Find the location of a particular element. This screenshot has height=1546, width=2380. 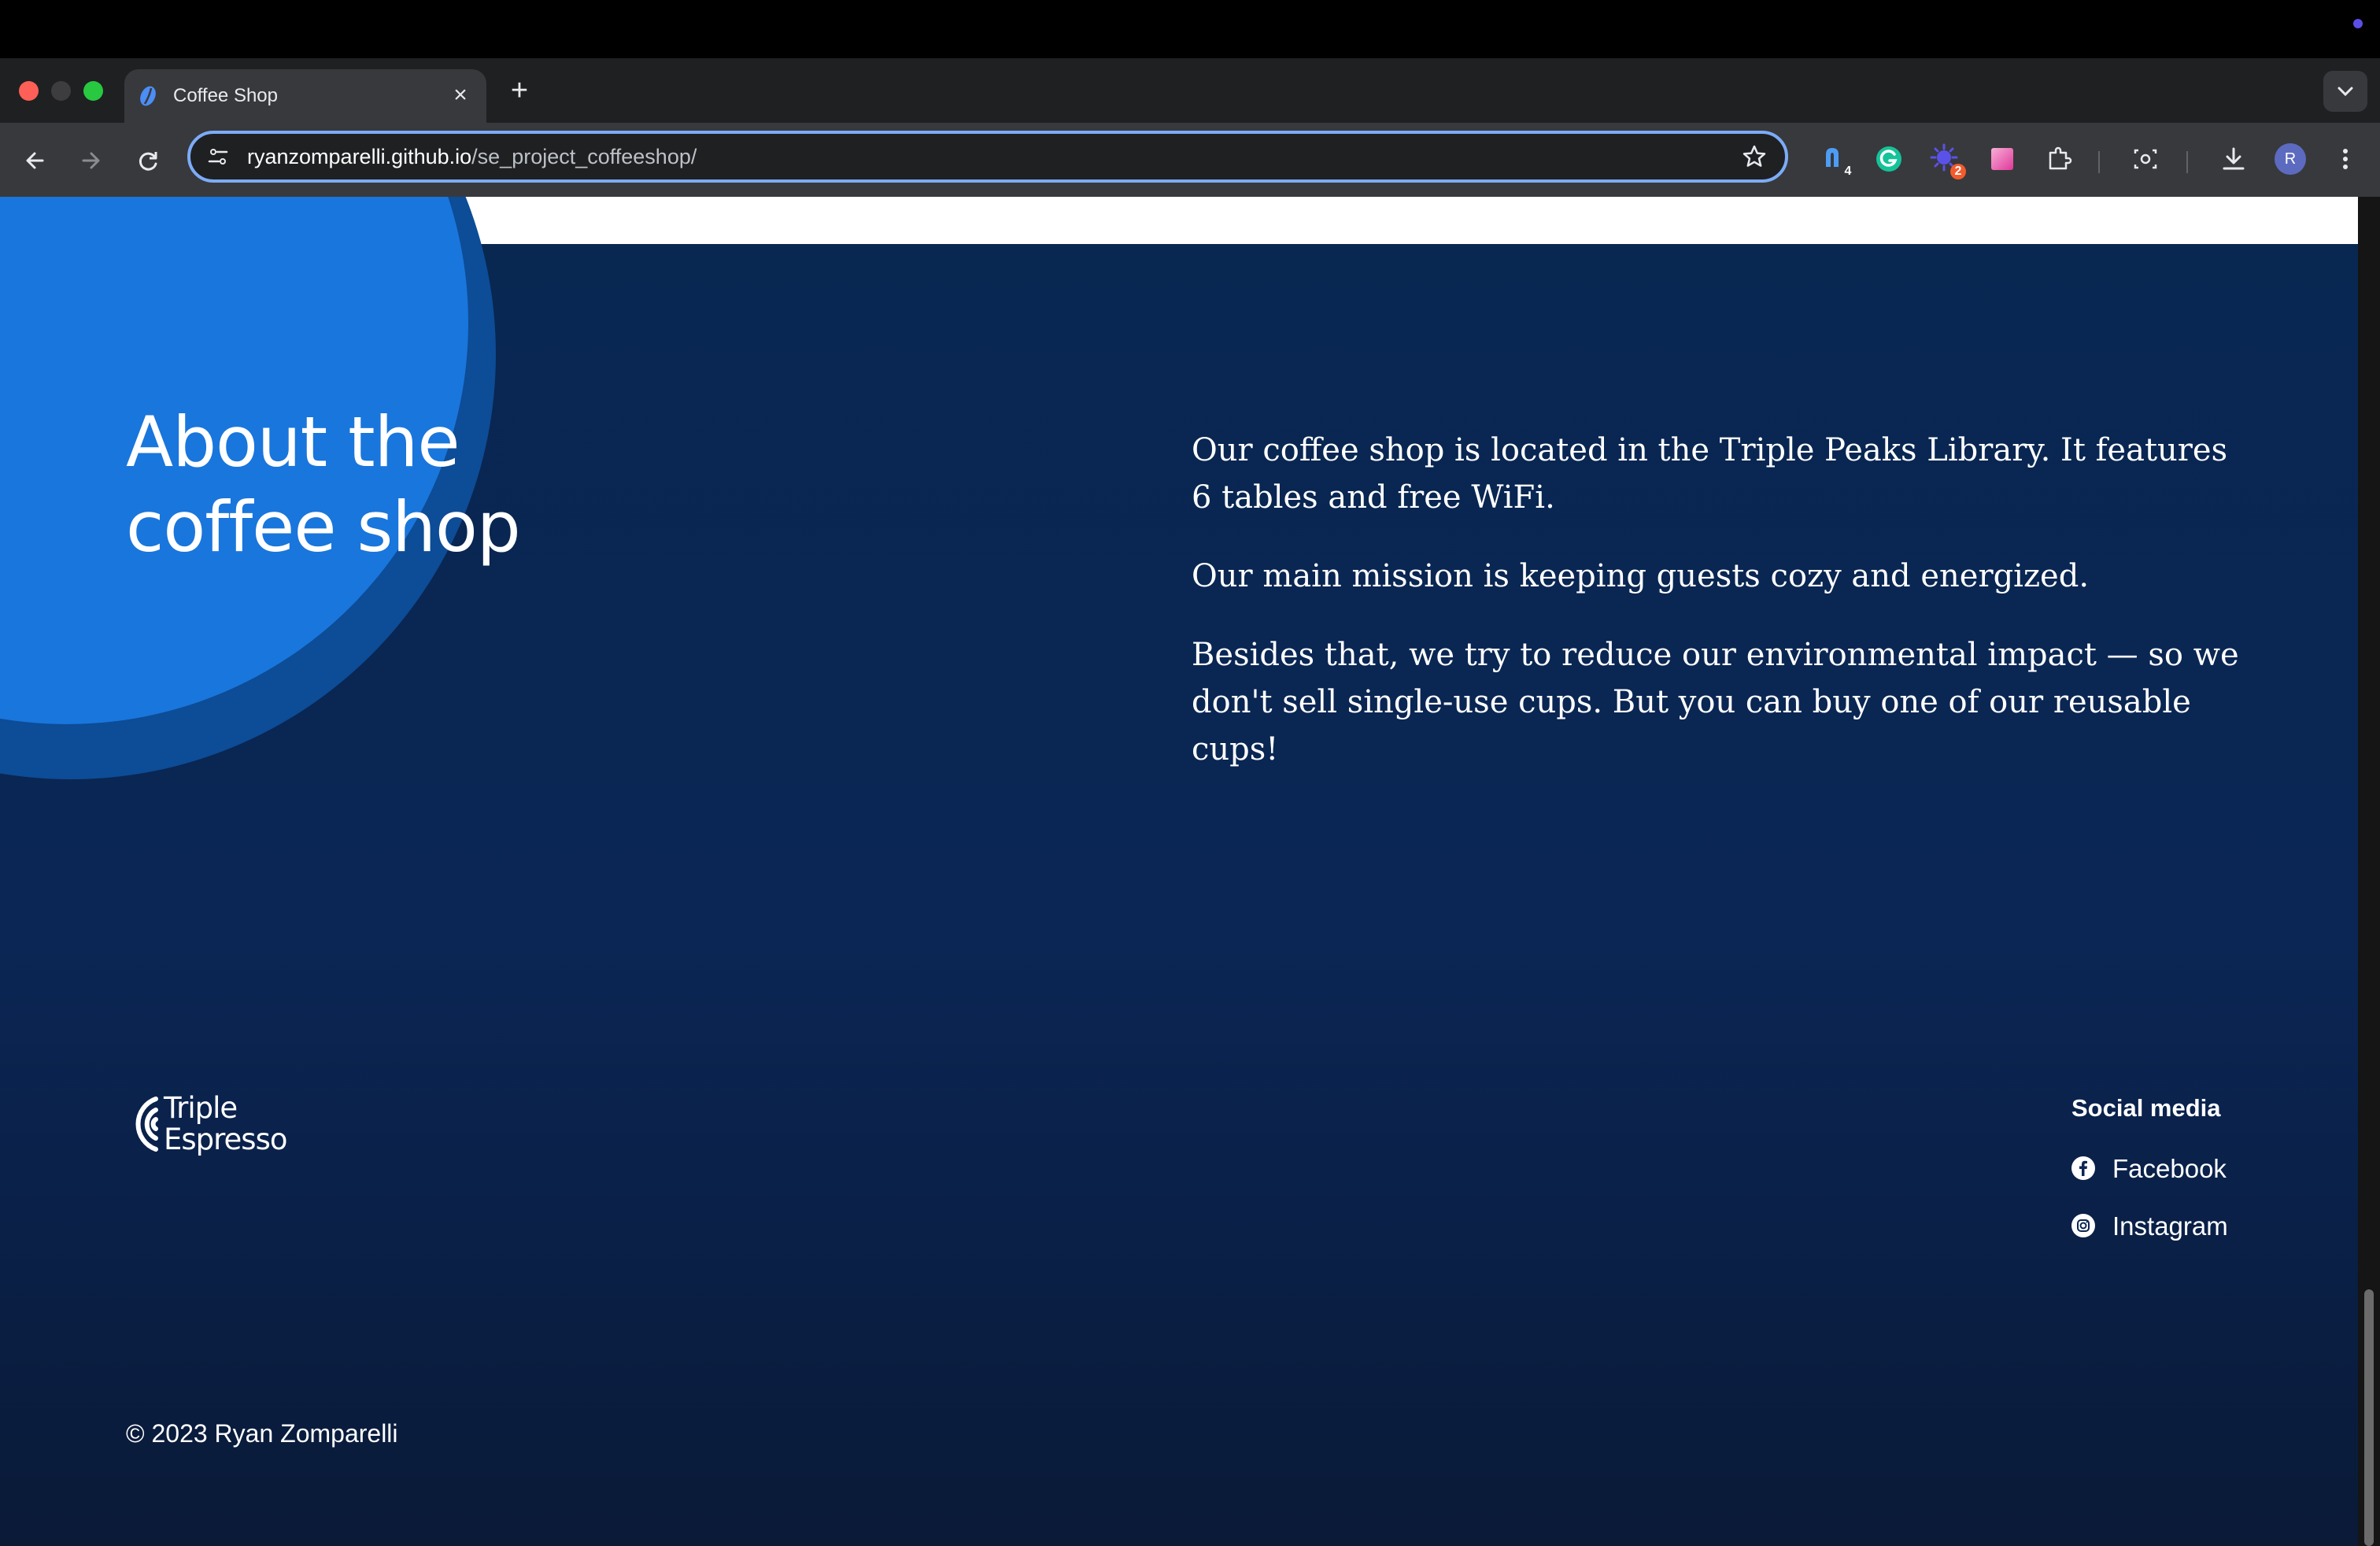

puzzle-glyph is located at coordinates (2060, 158).